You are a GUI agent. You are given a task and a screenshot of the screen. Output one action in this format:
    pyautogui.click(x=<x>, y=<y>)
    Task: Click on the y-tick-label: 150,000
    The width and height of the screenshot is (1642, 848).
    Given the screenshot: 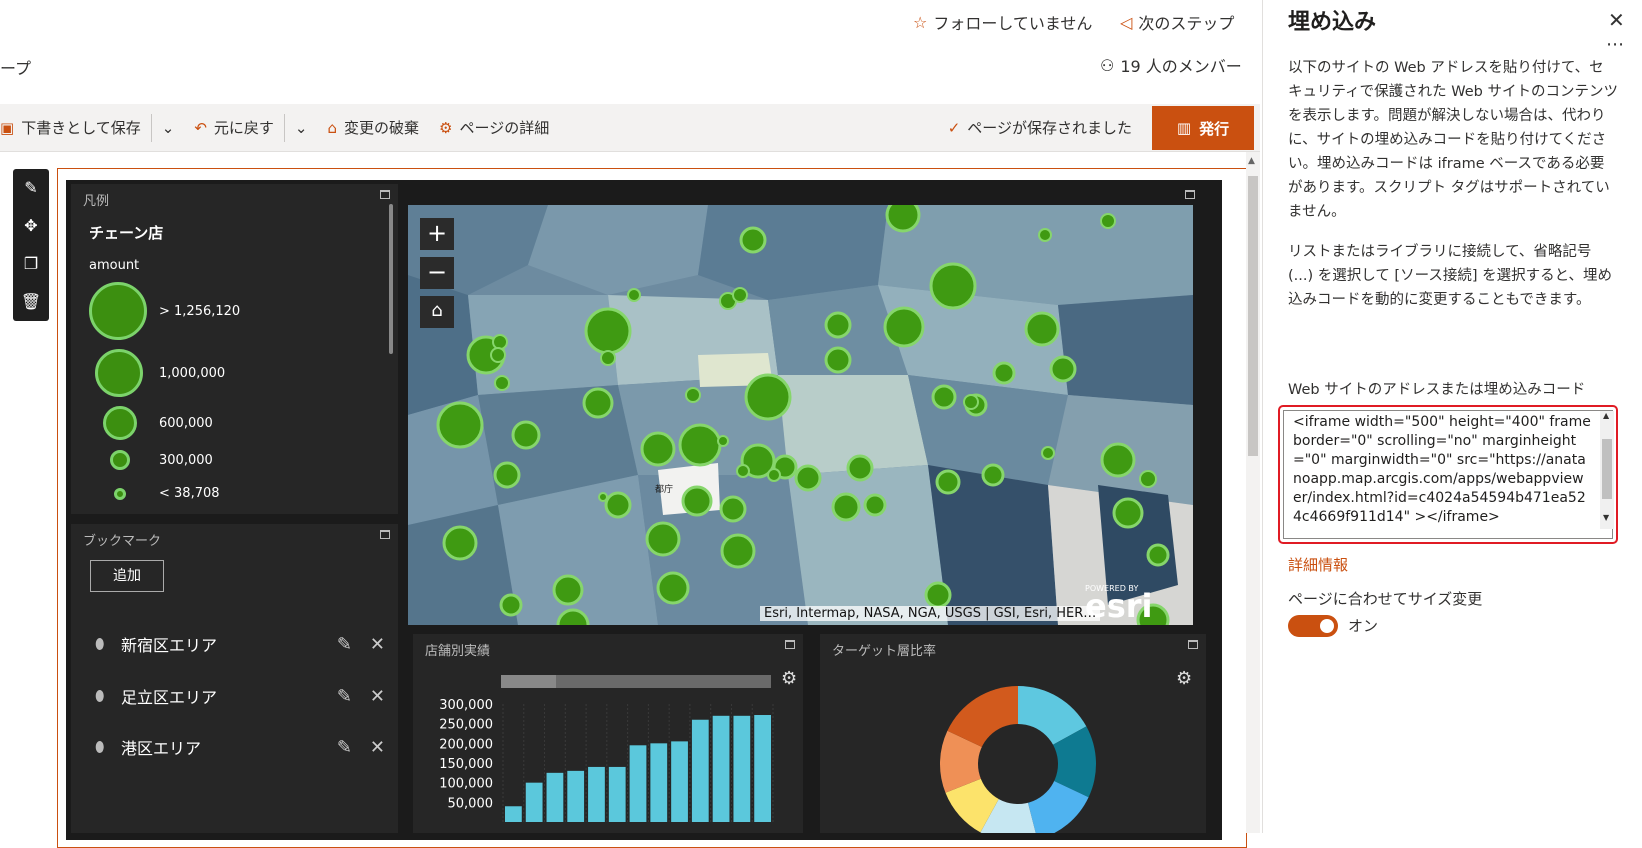 What is the action you would take?
    pyautogui.click(x=466, y=764)
    